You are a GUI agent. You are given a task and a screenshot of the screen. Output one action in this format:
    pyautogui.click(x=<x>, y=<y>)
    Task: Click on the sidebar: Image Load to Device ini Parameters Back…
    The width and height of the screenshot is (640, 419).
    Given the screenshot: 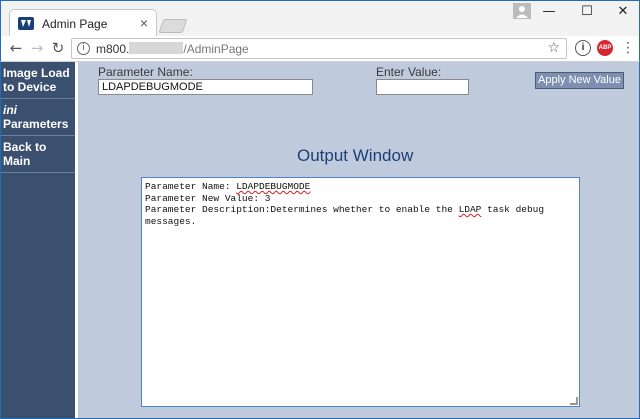 What is the action you would take?
    pyautogui.click(x=39, y=240)
    